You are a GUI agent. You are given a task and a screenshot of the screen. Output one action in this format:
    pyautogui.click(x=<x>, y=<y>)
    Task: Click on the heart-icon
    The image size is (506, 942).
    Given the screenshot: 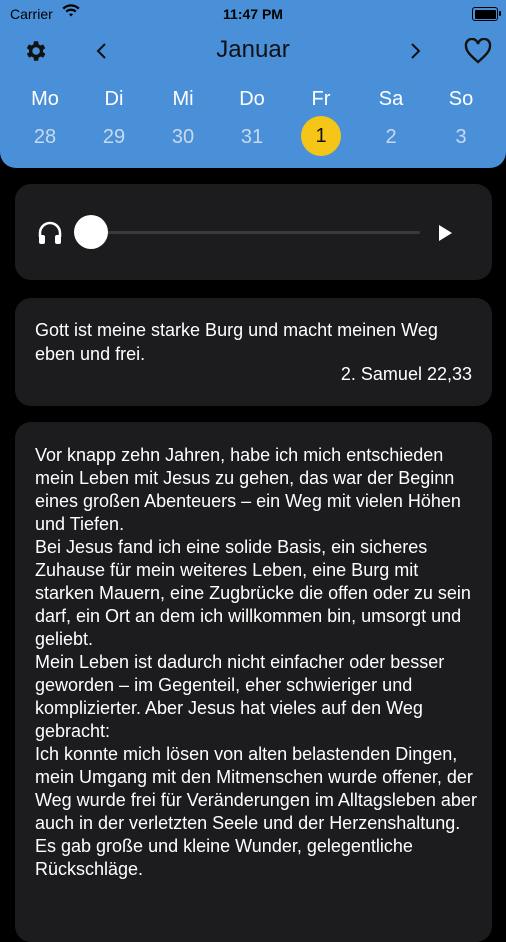 What is the action you would take?
    pyautogui.click(x=478, y=51)
    